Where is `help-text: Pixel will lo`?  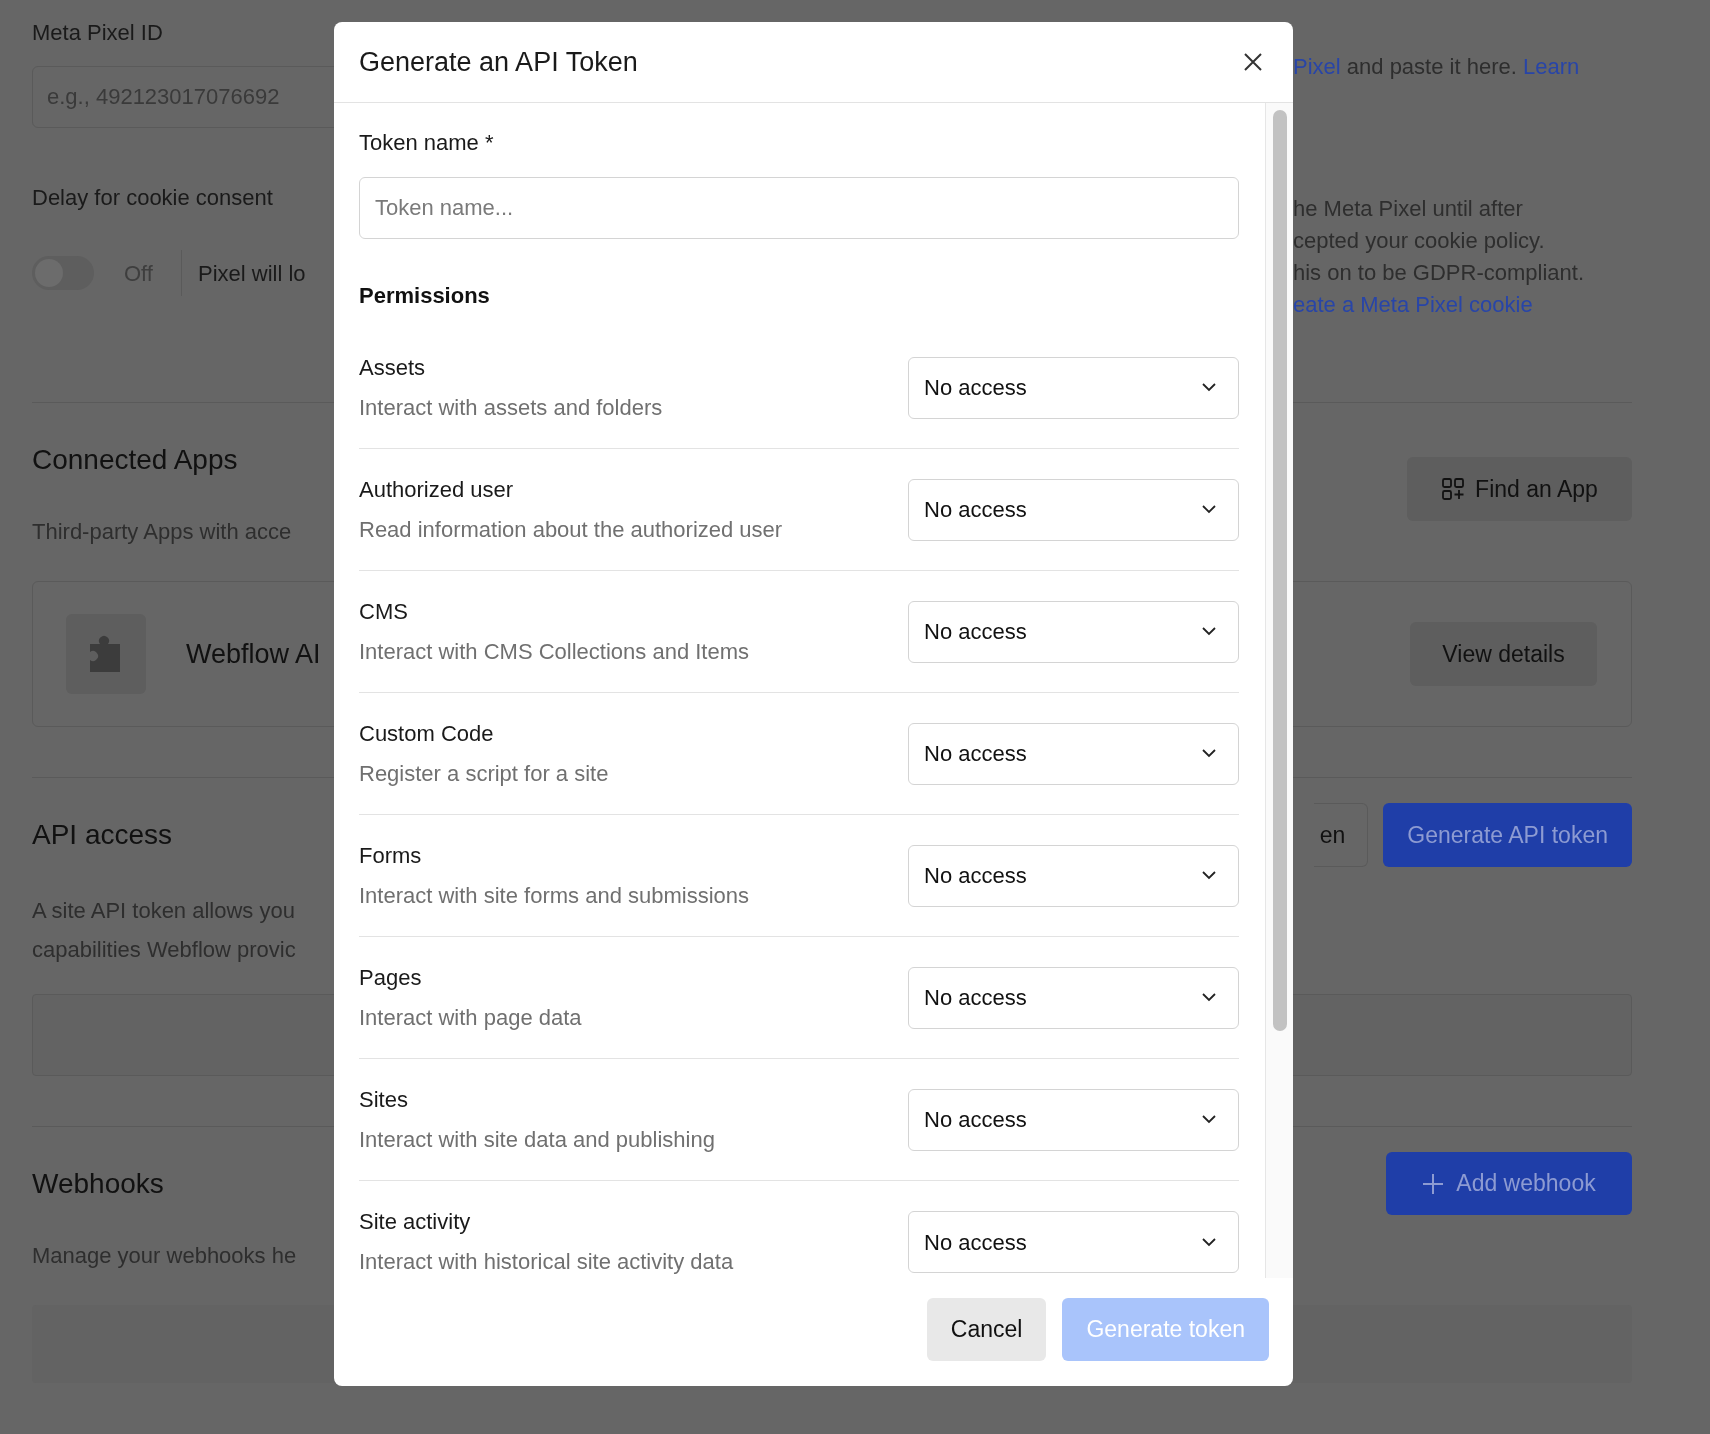
help-text: Pixel will lo is located at coordinates (251, 273).